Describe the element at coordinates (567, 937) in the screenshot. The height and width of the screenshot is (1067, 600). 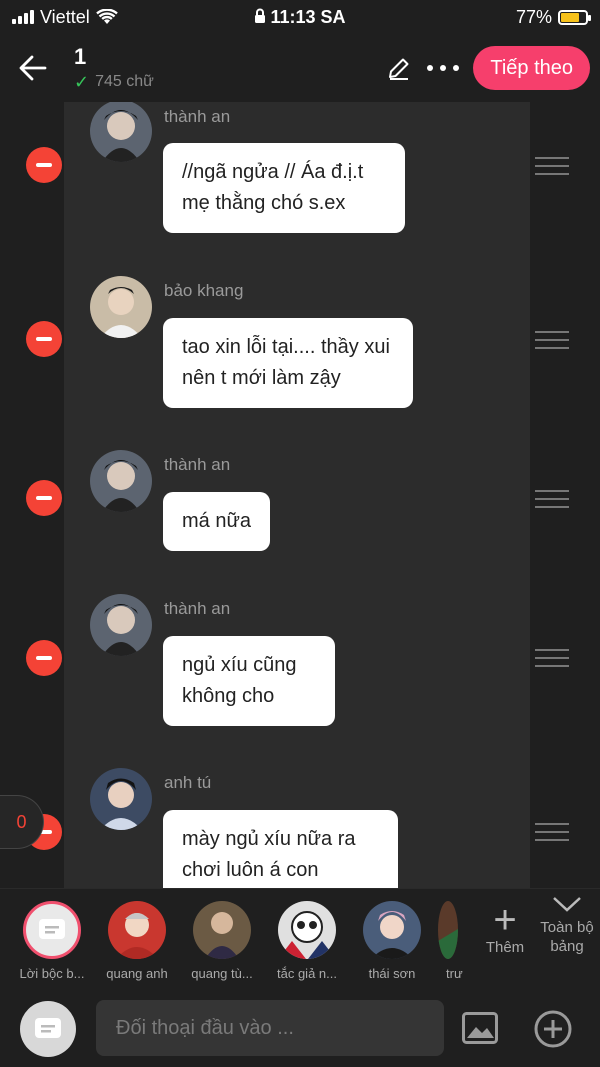
I see `all-board-label: Toàn bộ bảng` at that location.